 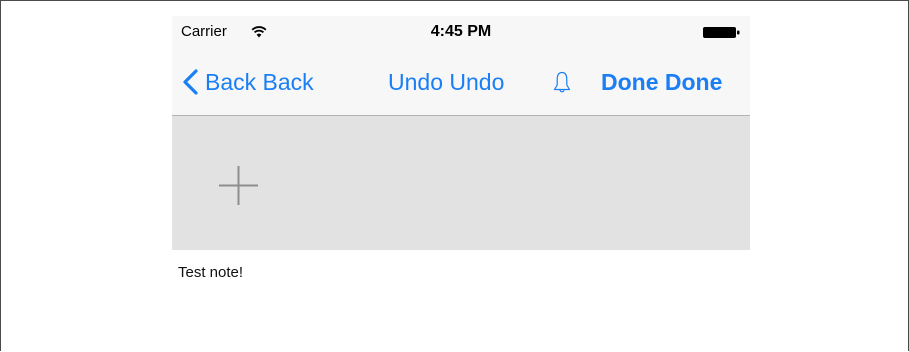 What do you see at coordinates (238, 185) in the screenshot?
I see `plus-icon` at bounding box center [238, 185].